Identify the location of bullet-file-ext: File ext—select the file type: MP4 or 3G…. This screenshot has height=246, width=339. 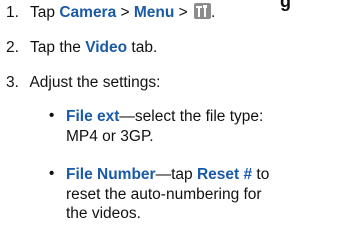
(164, 126).